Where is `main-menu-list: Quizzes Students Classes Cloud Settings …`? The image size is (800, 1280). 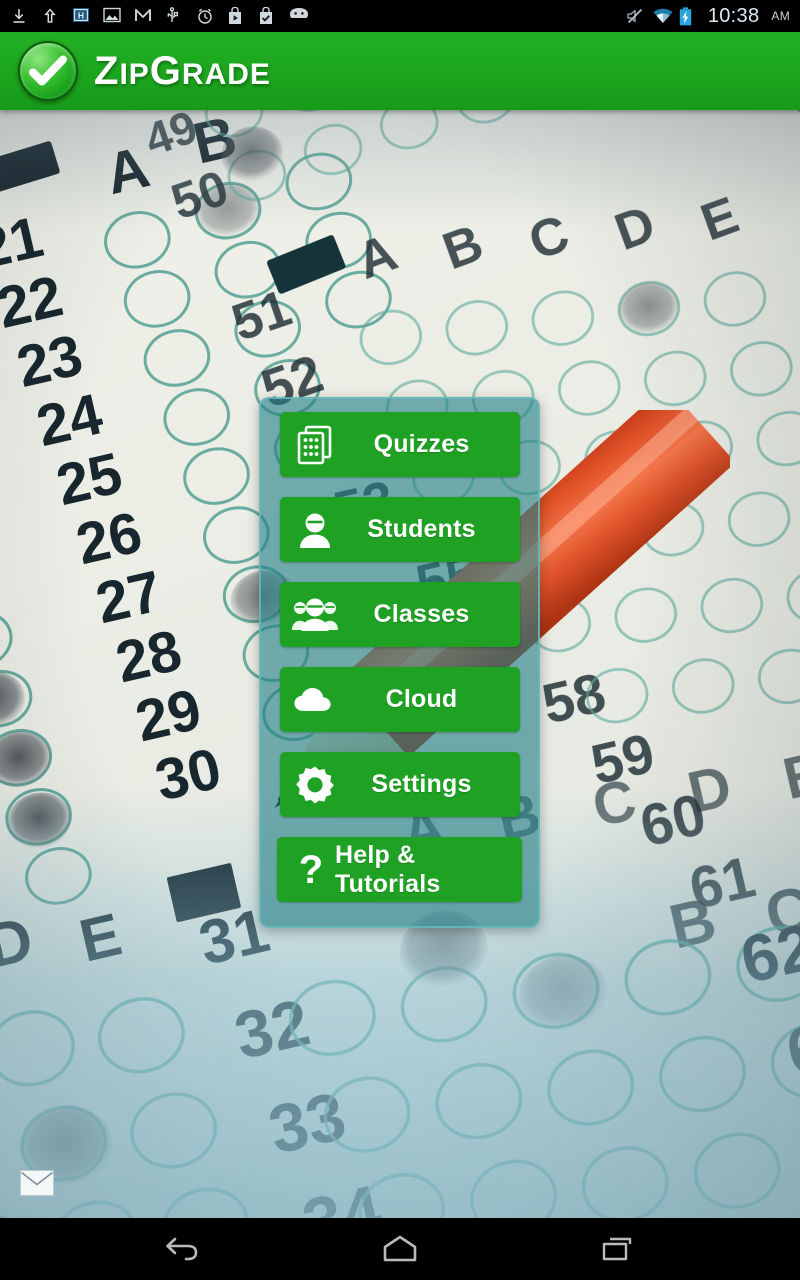 main-menu-list: Quizzes Students Classes Cloud Settings … is located at coordinates (399, 657).